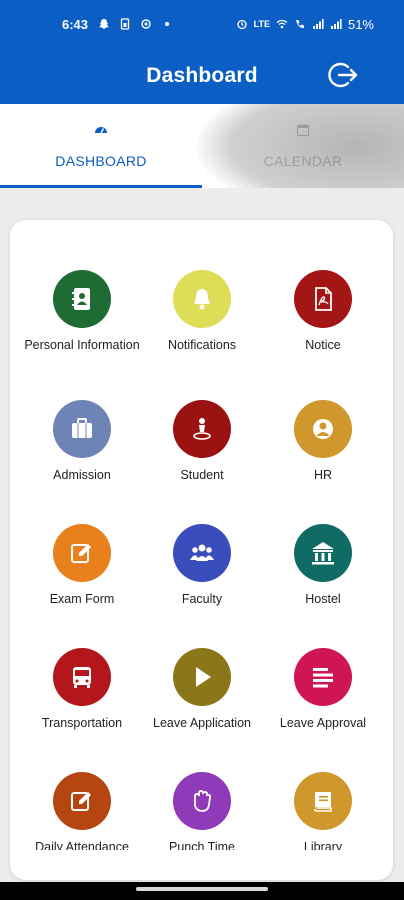  I want to click on menu-item-notice: Notice, so click(323, 330).